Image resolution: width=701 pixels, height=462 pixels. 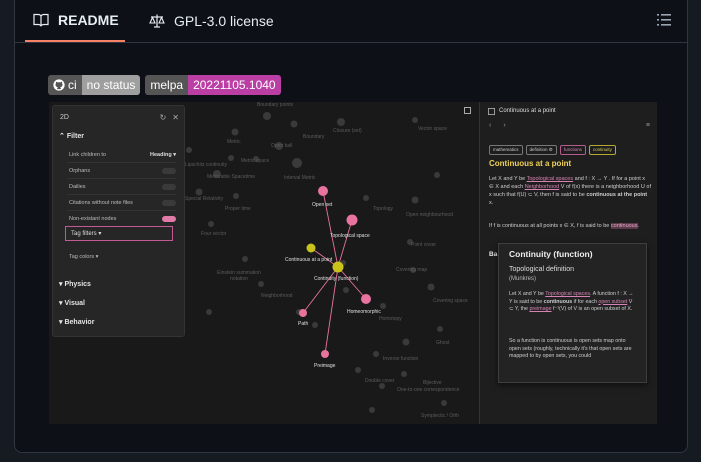 I want to click on link-open-subset: open subset, so click(x=612, y=302).